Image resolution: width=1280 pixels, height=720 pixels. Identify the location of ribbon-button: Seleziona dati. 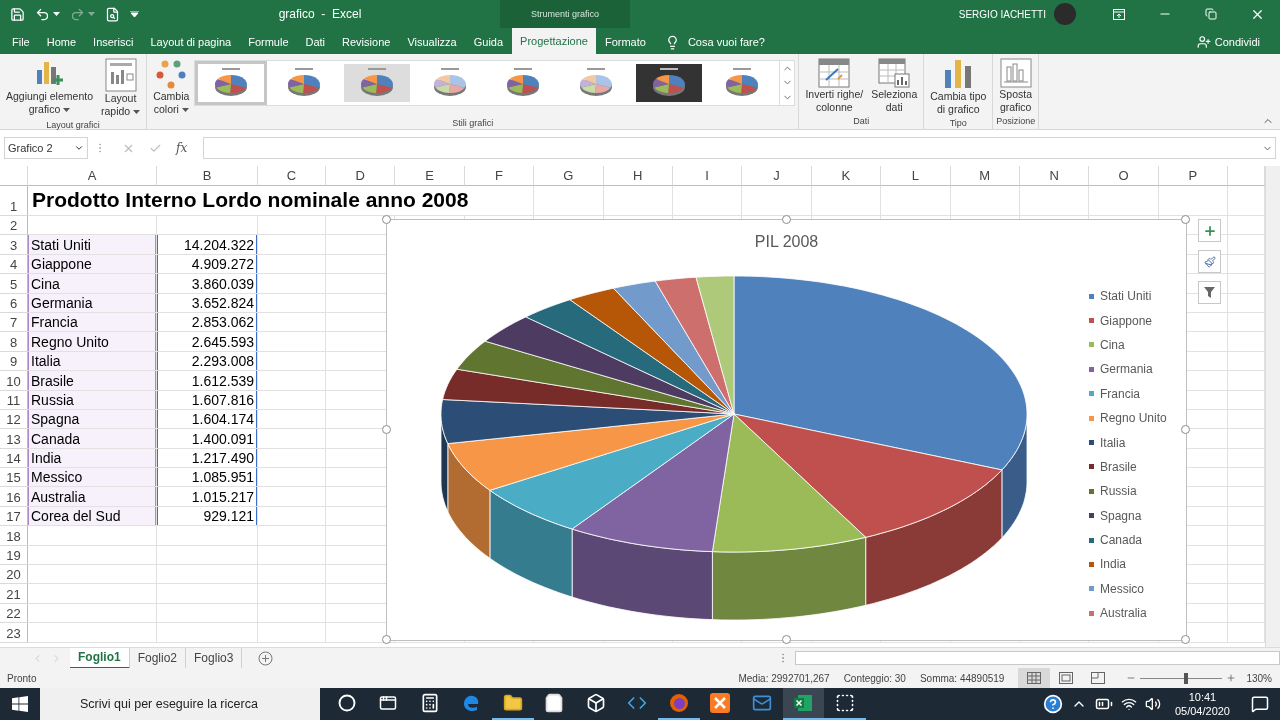
(894, 86).